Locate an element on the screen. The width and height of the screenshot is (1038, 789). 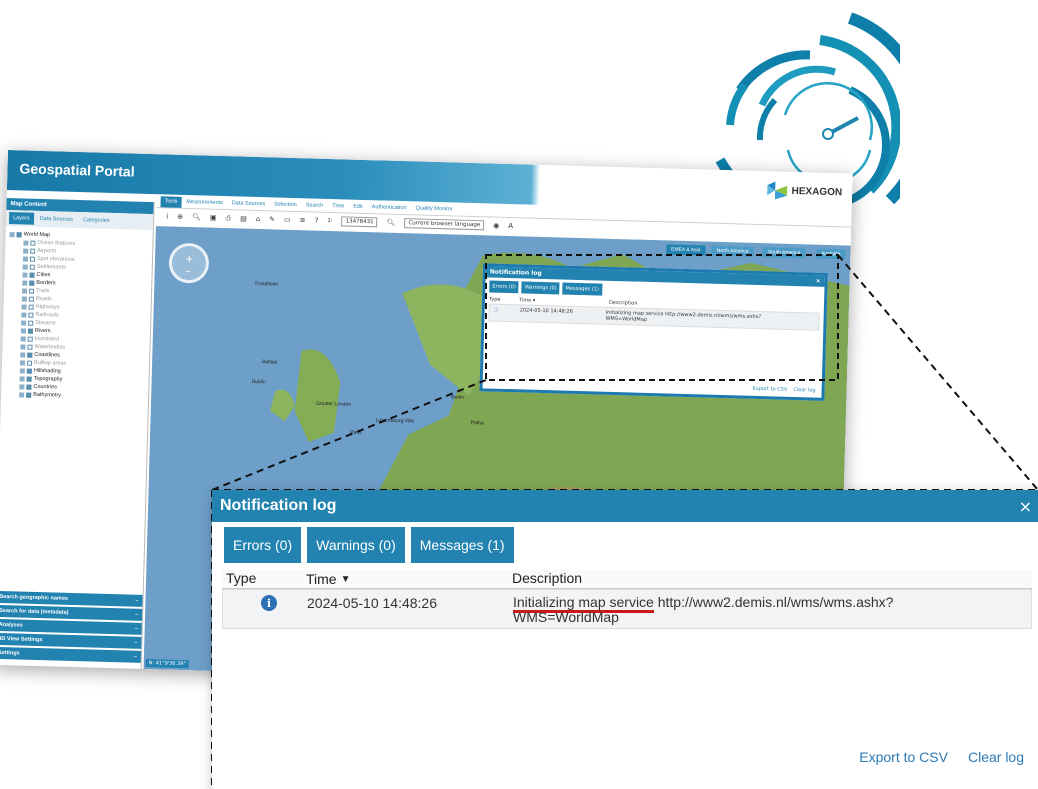
close-icon: × is located at coordinates (1025, 506).